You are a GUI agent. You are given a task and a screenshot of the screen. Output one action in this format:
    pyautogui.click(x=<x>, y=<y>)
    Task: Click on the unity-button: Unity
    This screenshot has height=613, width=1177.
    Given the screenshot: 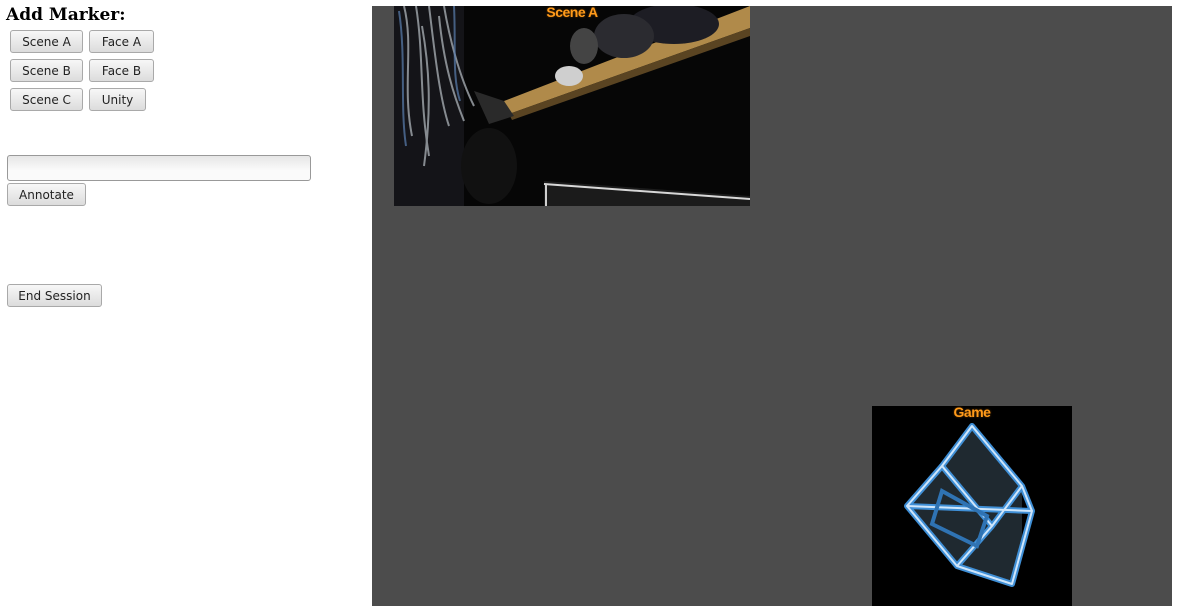 What is the action you would take?
    pyautogui.click(x=117, y=99)
    